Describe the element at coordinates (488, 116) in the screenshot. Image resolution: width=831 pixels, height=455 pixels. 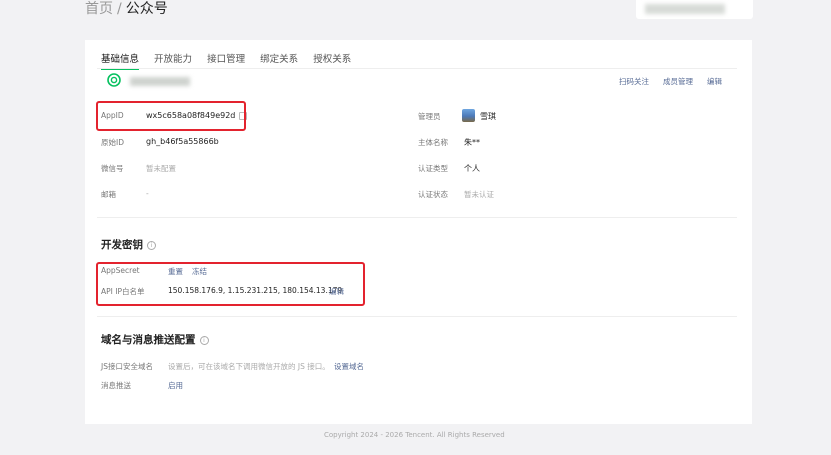
I see `admin-value: 雪琪` at that location.